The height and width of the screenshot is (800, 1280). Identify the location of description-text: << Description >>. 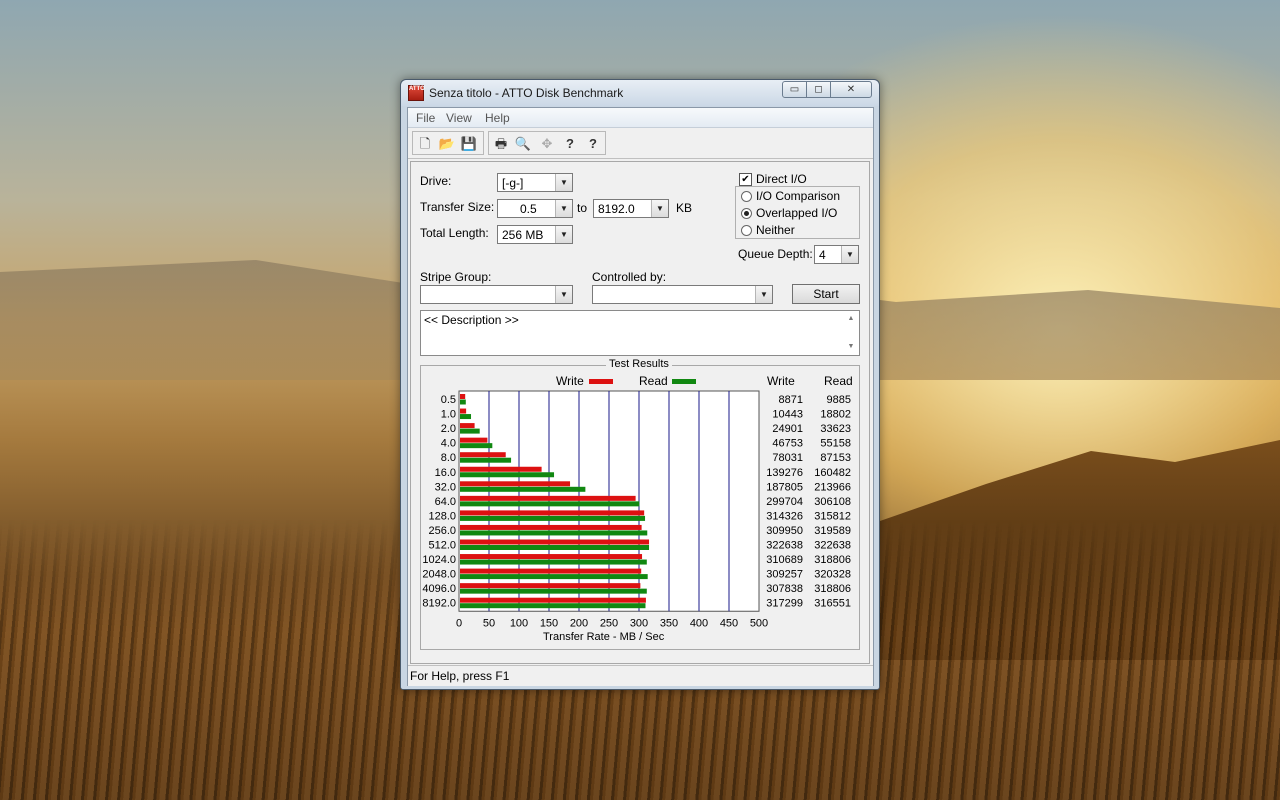
(471, 320).